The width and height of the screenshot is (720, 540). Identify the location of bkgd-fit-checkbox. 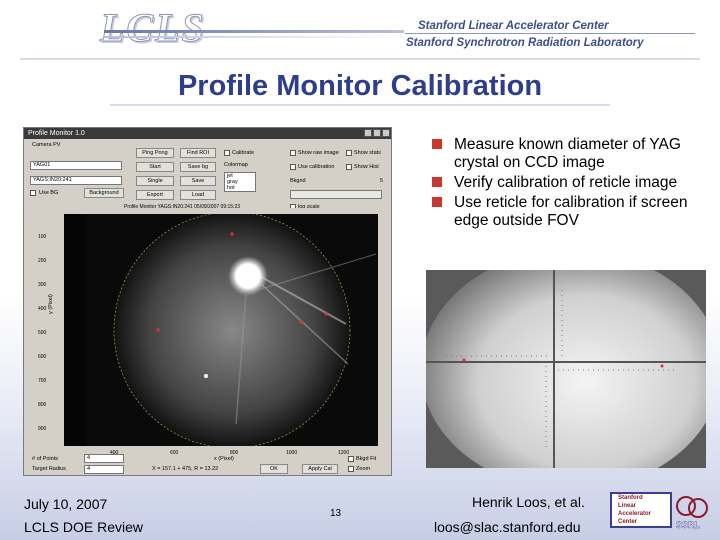
(351, 459).